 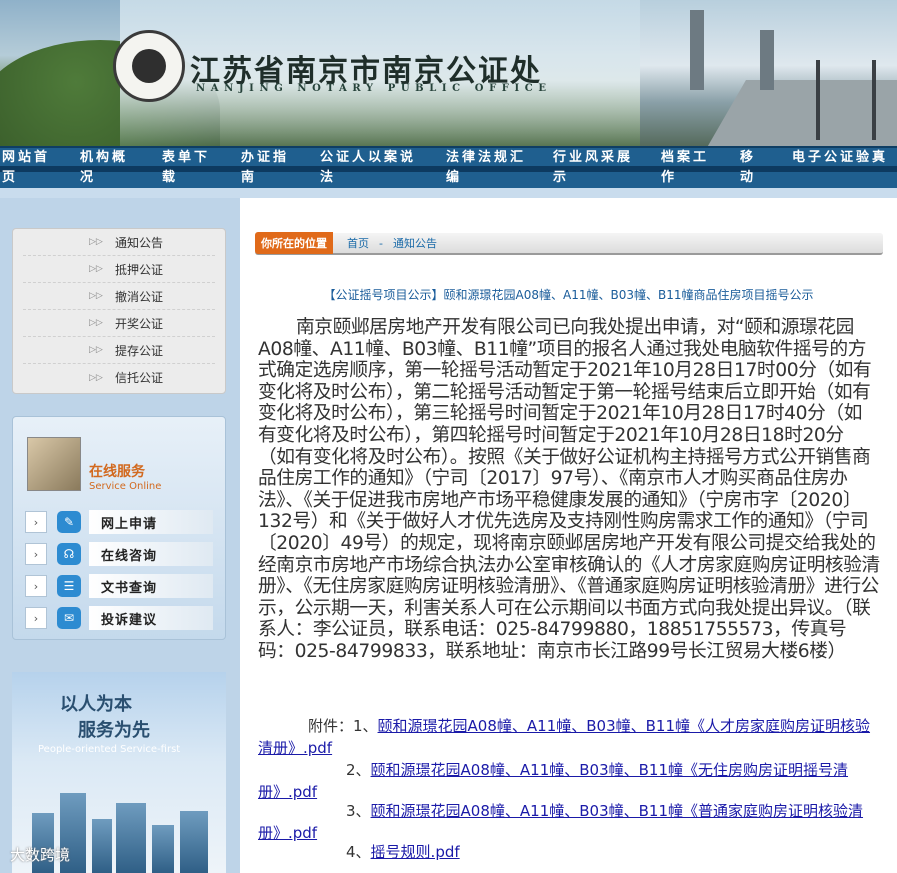 I want to click on site-subtitle: NANJING NOTARY PUBLIC OFFICE, so click(x=374, y=88).